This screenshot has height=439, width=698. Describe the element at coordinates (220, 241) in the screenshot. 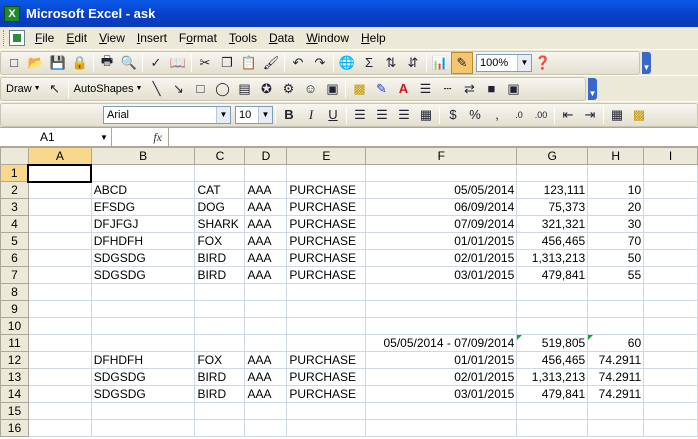

I see `cell-c5: FOX` at that location.